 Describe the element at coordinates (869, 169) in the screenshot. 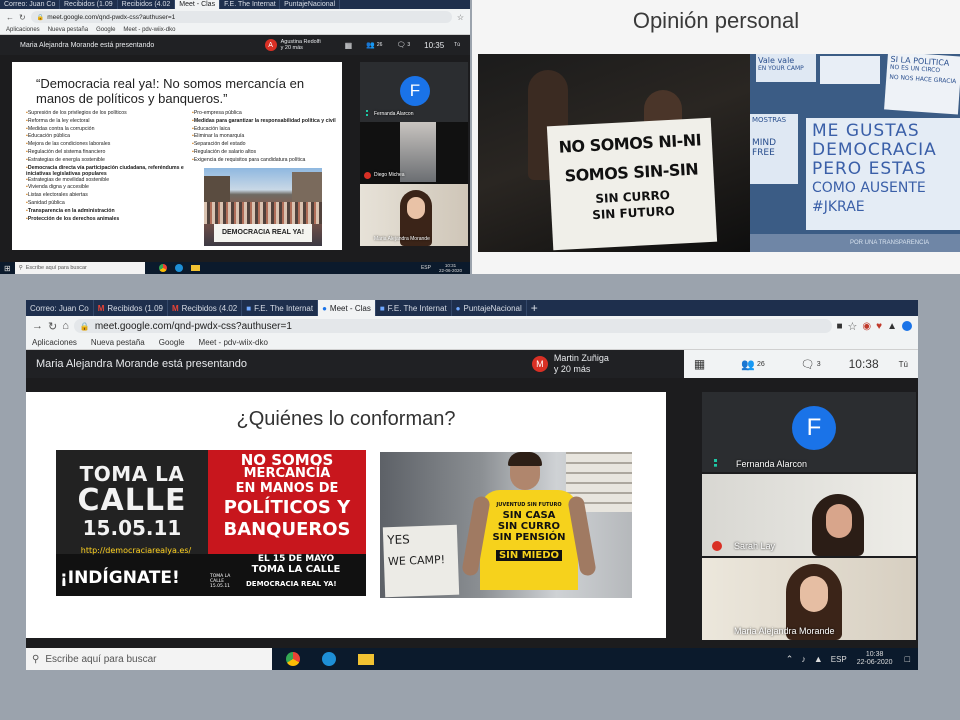

I see `note-line: PERO ESTAS` at that location.